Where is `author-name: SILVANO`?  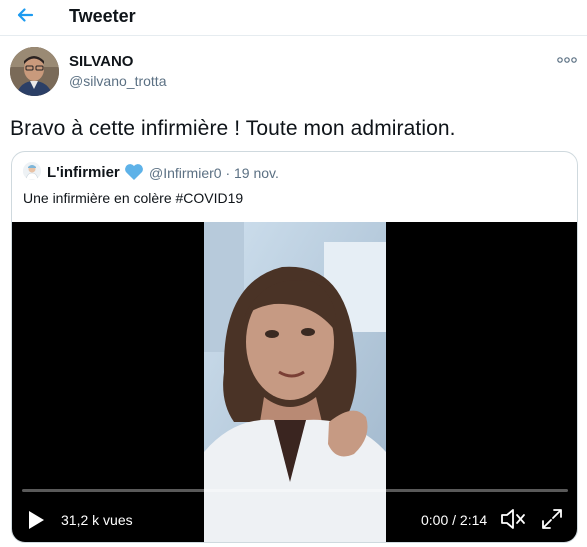 author-name: SILVANO is located at coordinates (101, 61).